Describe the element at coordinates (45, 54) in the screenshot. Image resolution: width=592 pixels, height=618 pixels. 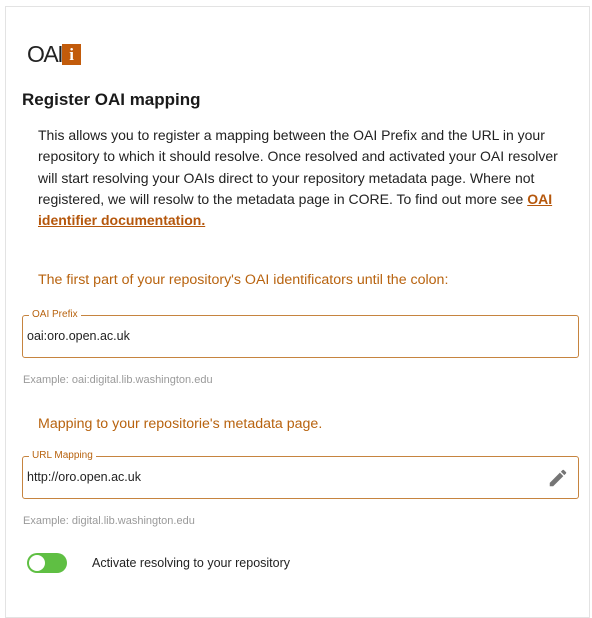
I see `logo-text: OAI` at that location.